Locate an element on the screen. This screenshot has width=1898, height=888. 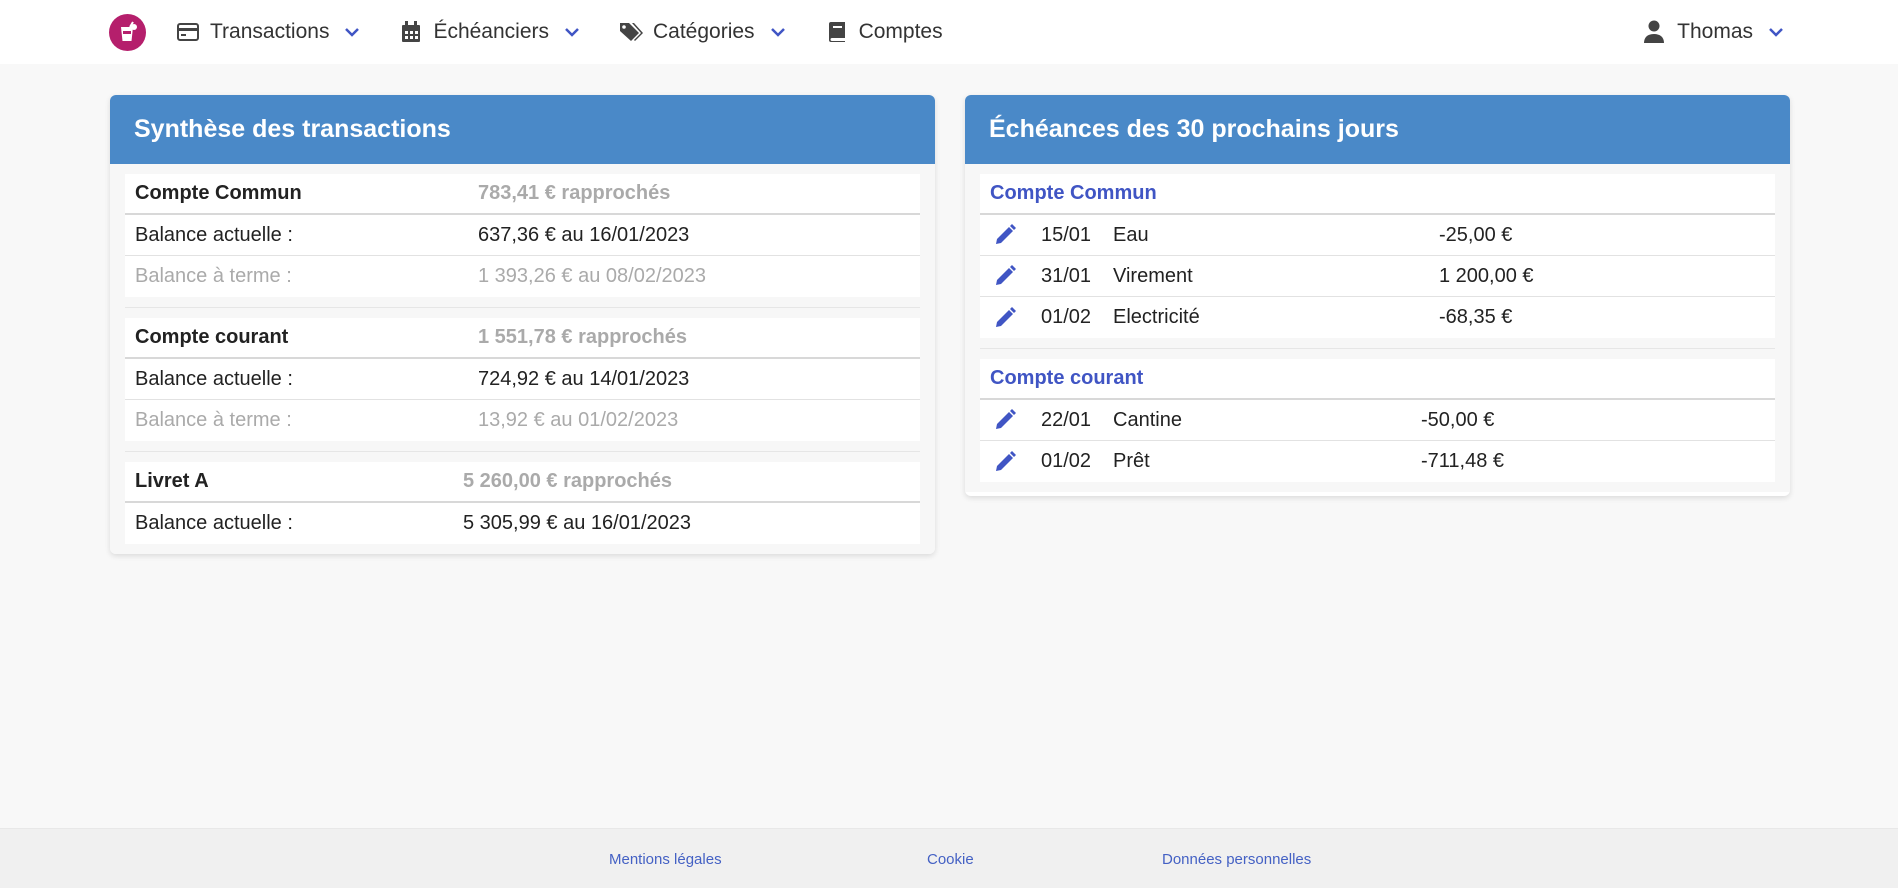
account-header-row: Compte Commun 783,41 € rapprochés is located at coordinates (522, 194).